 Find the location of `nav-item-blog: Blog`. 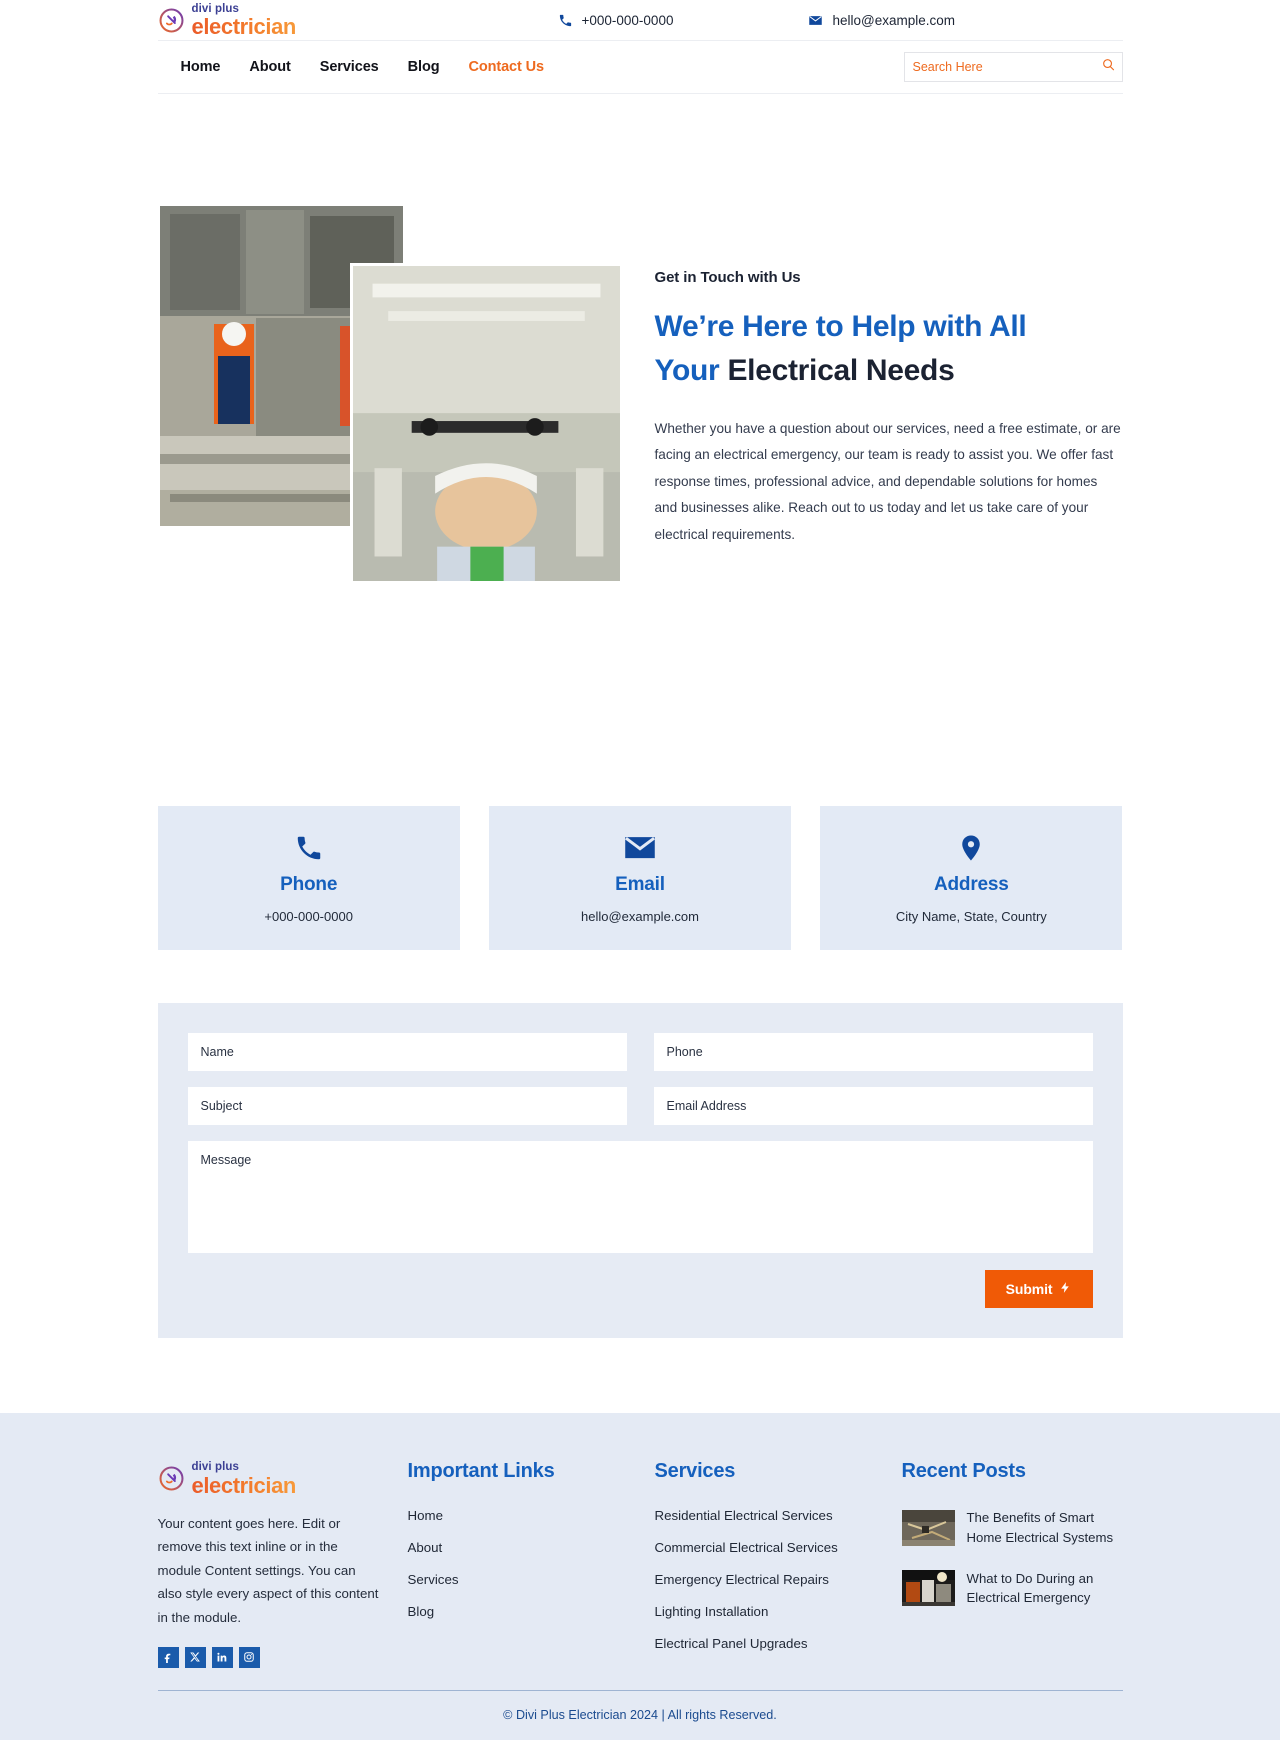

nav-item-blog: Blog is located at coordinates (424, 67).